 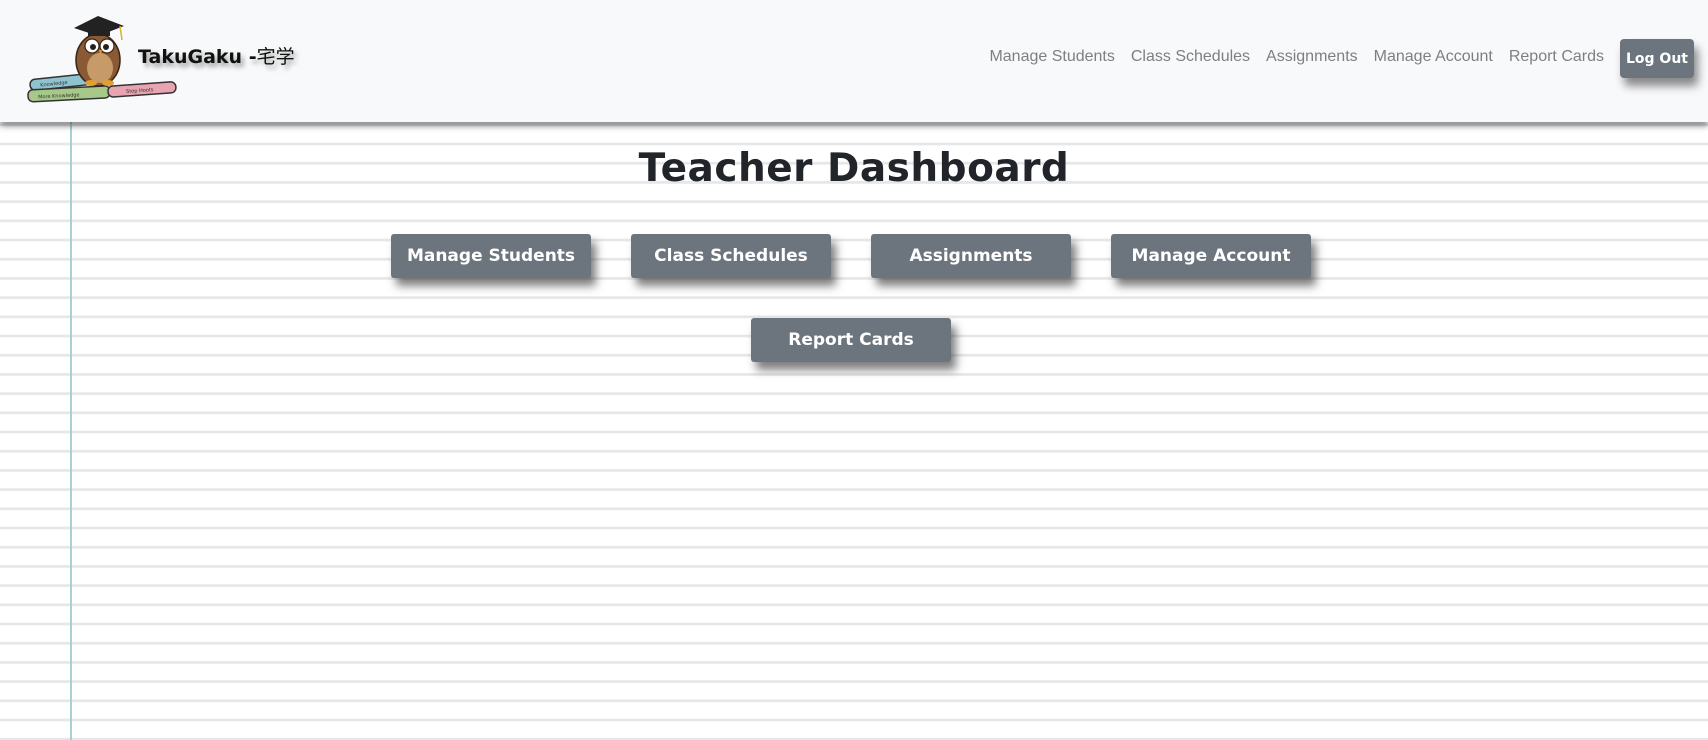 What do you see at coordinates (1556, 60) in the screenshot?
I see `nav-link-report-cards: Report Cards` at bounding box center [1556, 60].